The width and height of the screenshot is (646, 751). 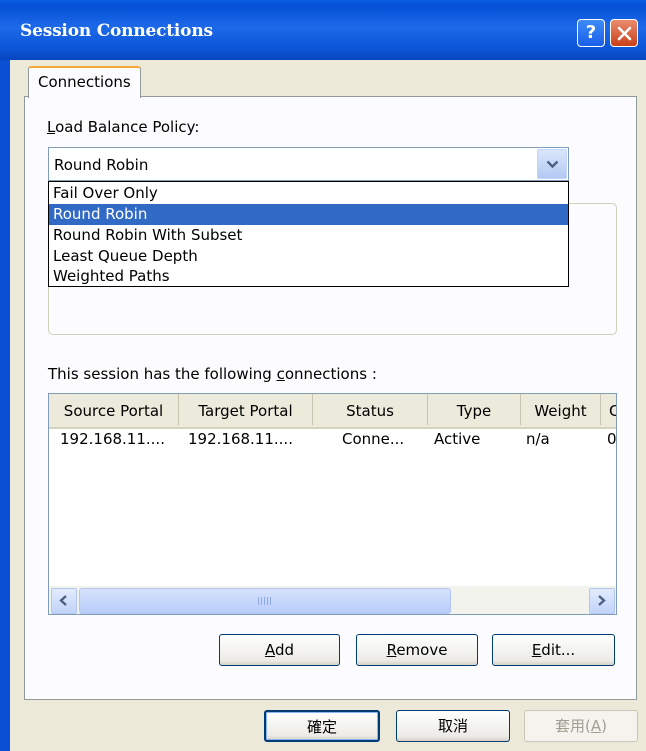 I want to click on option-least-queue-depth: Least Queue Depth, so click(x=308, y=256).